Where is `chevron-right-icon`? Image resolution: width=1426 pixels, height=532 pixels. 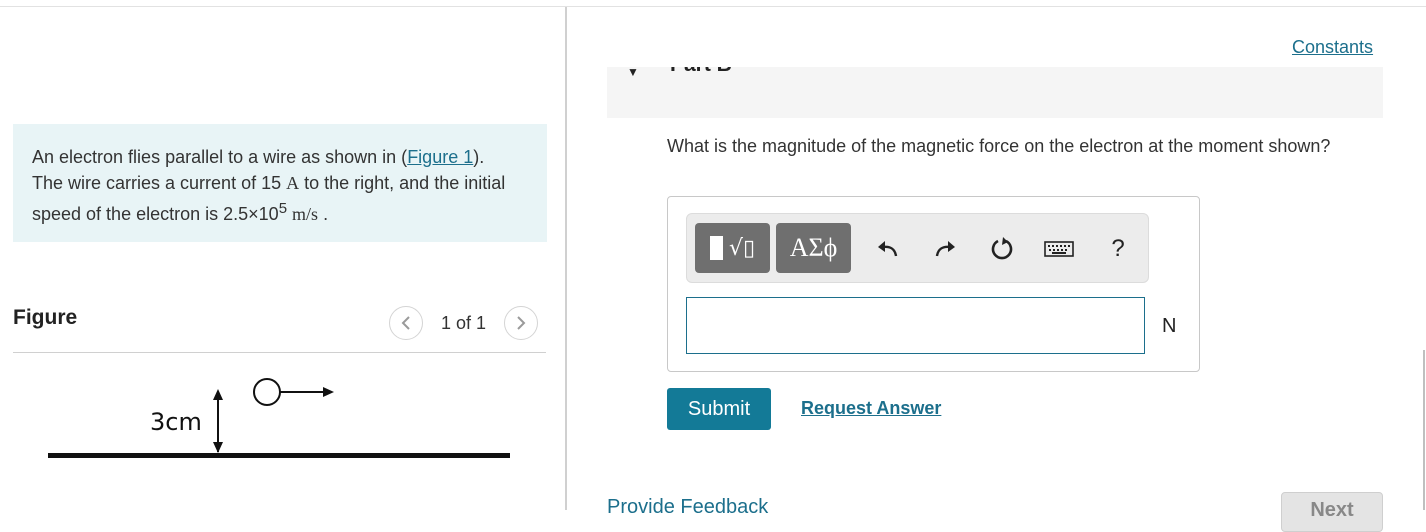
chevron-right-icon is located at coordinates (521, 323).